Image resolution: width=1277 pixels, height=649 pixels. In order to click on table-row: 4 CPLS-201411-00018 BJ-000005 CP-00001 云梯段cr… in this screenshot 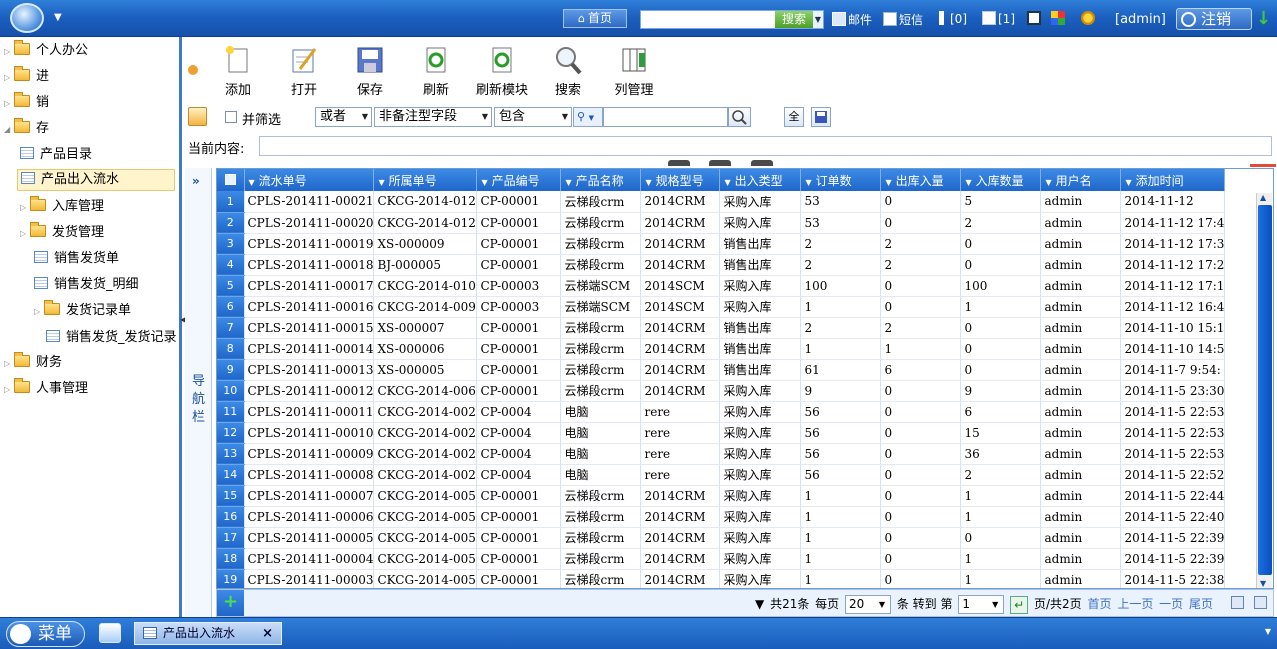, I will do `click(721, 265)`.